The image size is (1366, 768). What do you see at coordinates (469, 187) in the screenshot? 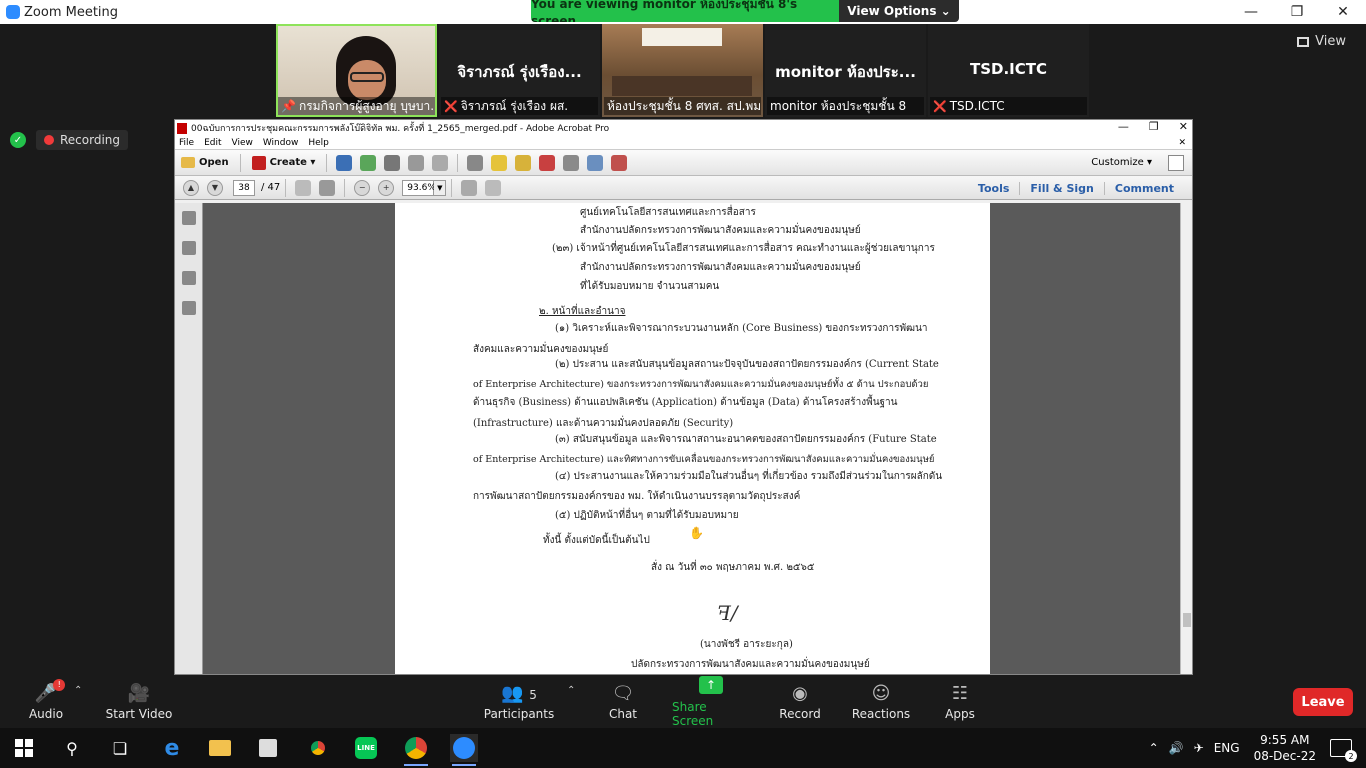
I see `fit-page-icon` at bounding box center [469, 187].